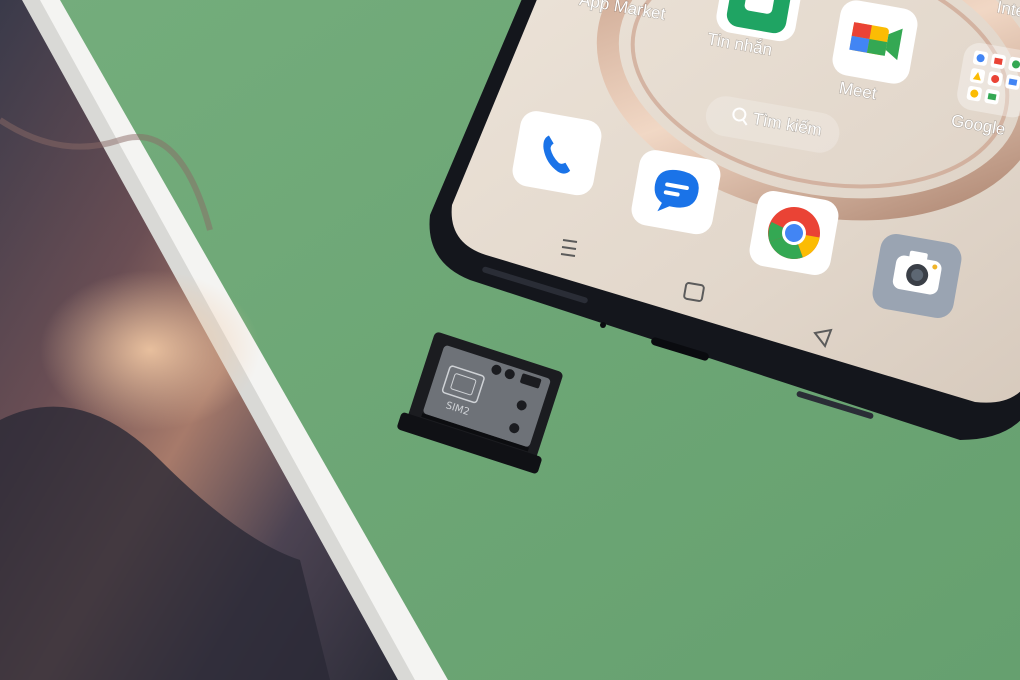 Image resolution: width=1020 pixels, height=680 pixels. Describe the element at coordinates (794, 232) in the screenshot. I see `chrome-app-icon` at that location.